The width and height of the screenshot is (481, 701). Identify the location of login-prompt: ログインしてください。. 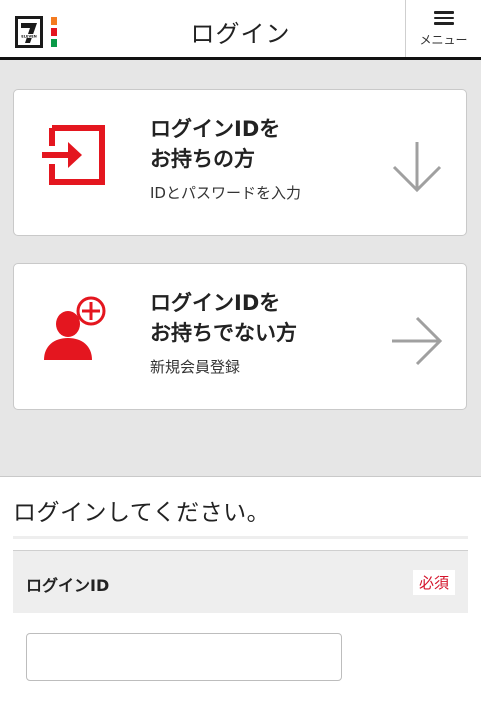
(142, 513).